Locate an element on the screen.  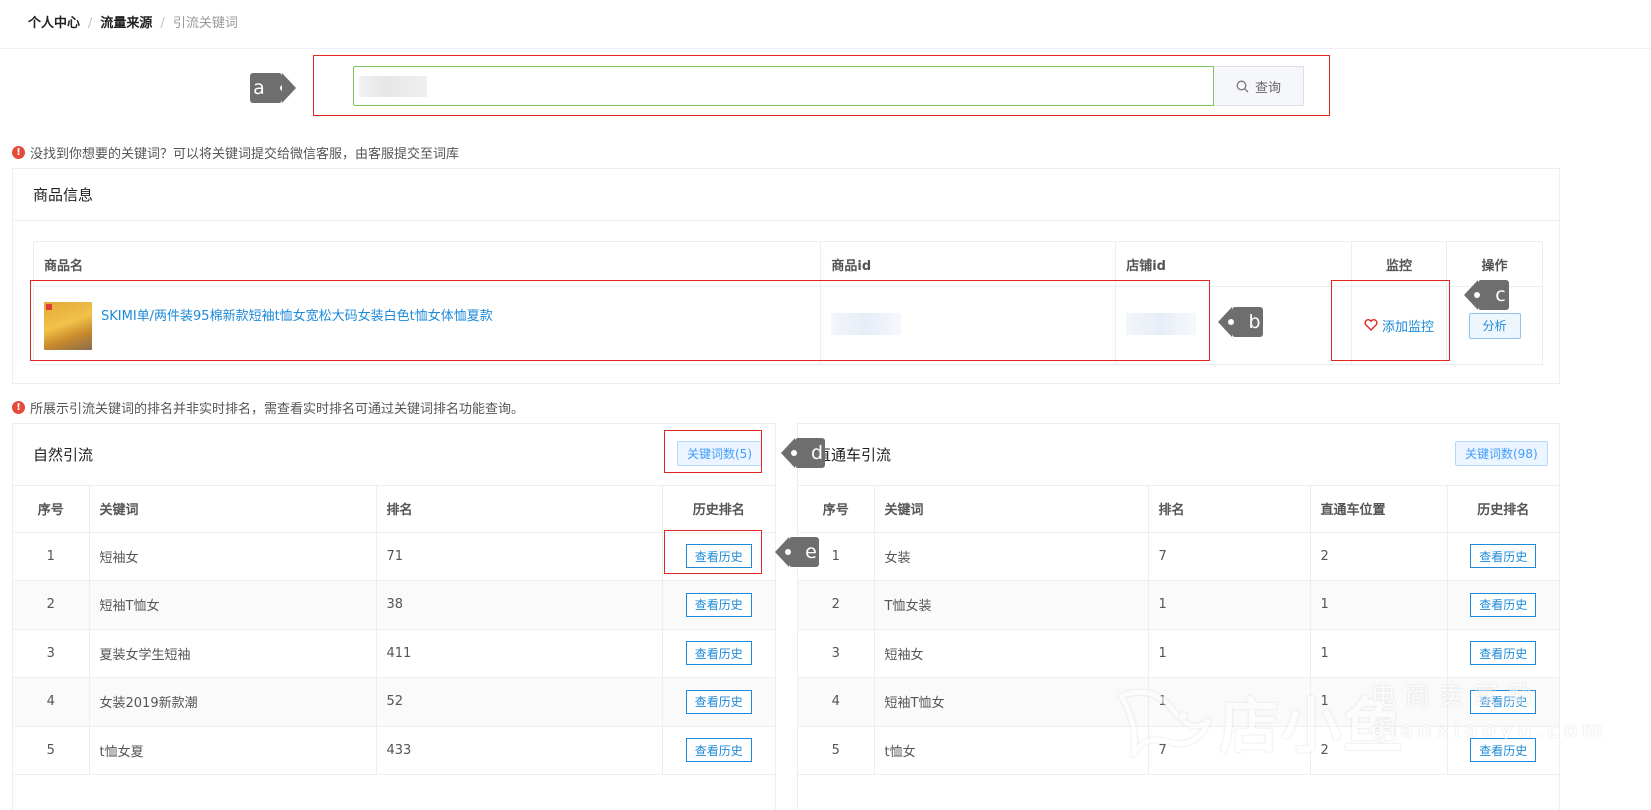
col-position: 直通车位置 is located at coordinates (1379, 509).